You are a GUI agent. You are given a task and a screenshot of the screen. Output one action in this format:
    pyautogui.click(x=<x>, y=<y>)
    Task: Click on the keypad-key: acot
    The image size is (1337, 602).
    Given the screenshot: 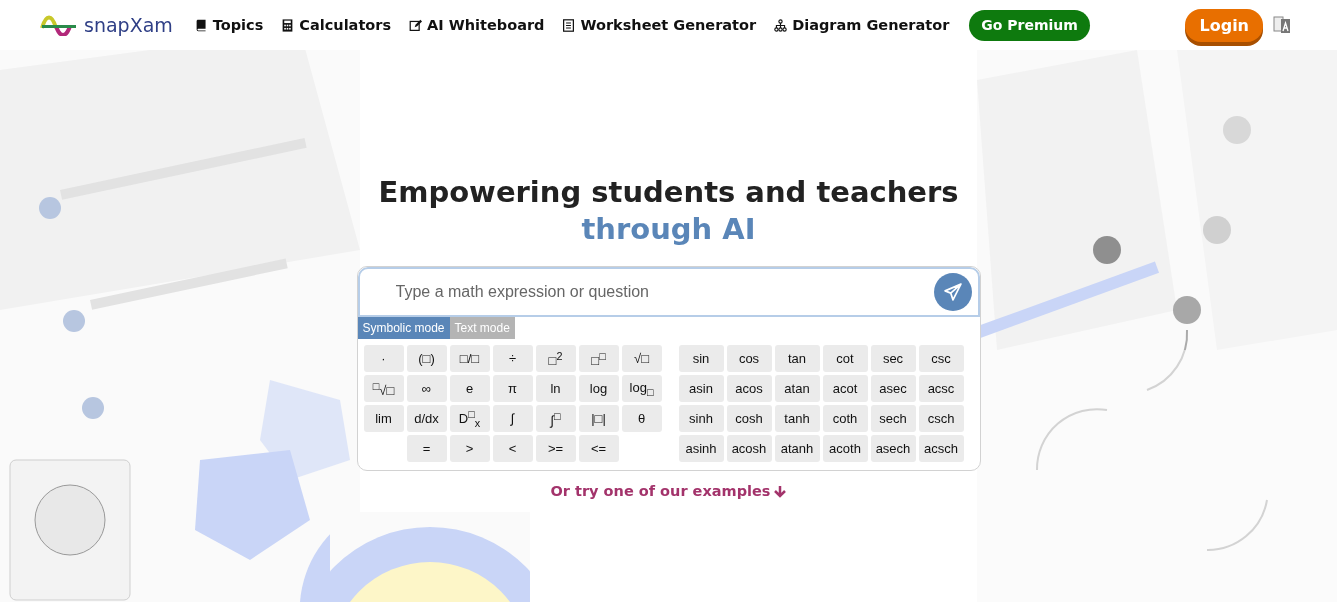 What is the action you would take?
    pyautogui.click(x=845, y=388)
    